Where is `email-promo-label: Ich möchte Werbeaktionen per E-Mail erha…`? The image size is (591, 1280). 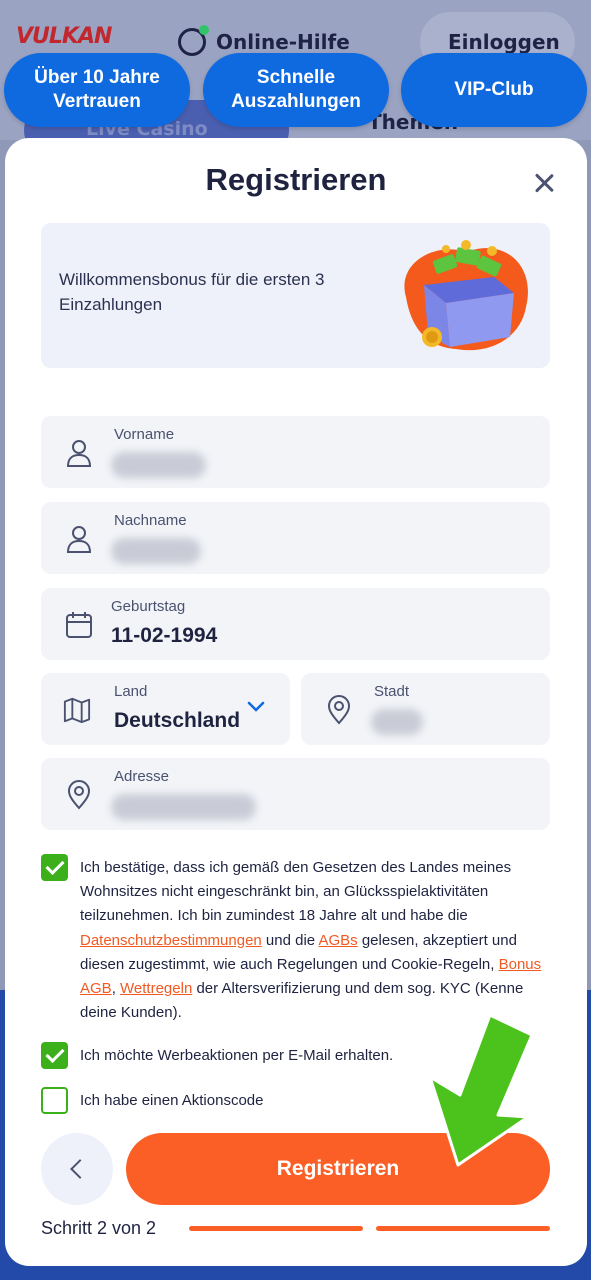 email-promo-label: Ich möchte Werbeaktionen per E-Mail erha… is located at coordinates (237, 1055).